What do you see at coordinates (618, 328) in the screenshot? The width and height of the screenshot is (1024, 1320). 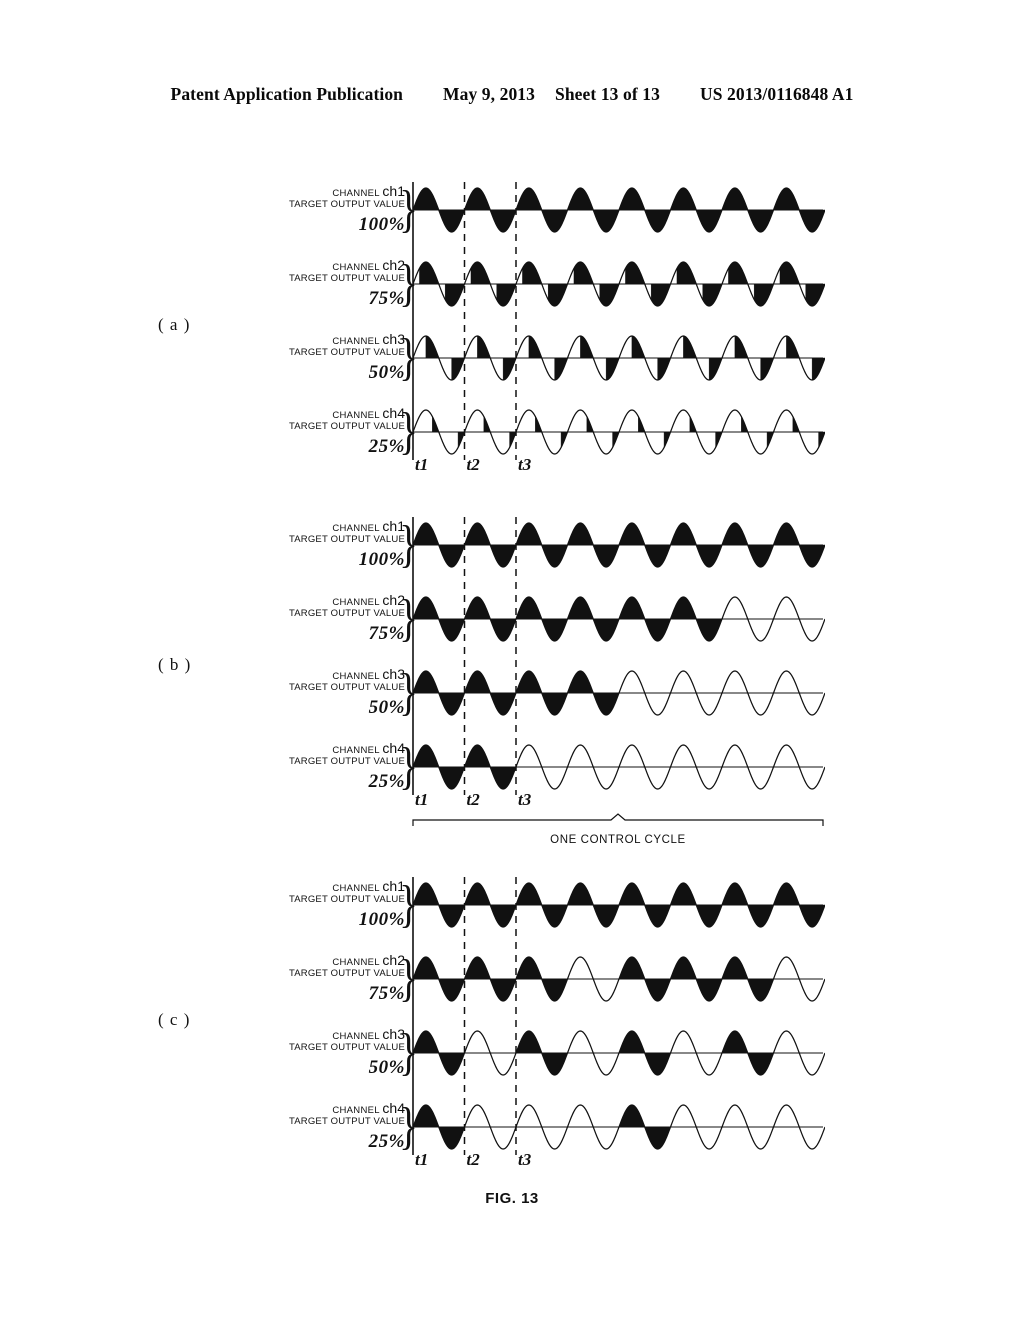 I see `waveform-chart-panel-a: t1 t2 t3` at bounding box center [618, 328].